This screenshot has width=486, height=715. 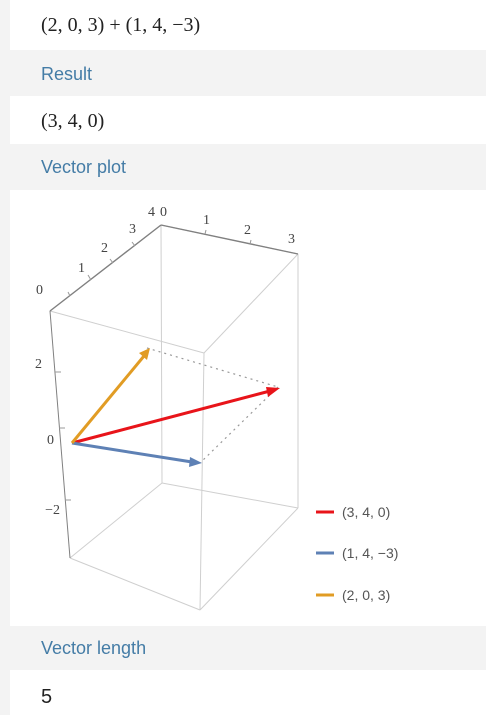 I want to click on vertical-tick-neg2: −2, so click(x=52, y=510).